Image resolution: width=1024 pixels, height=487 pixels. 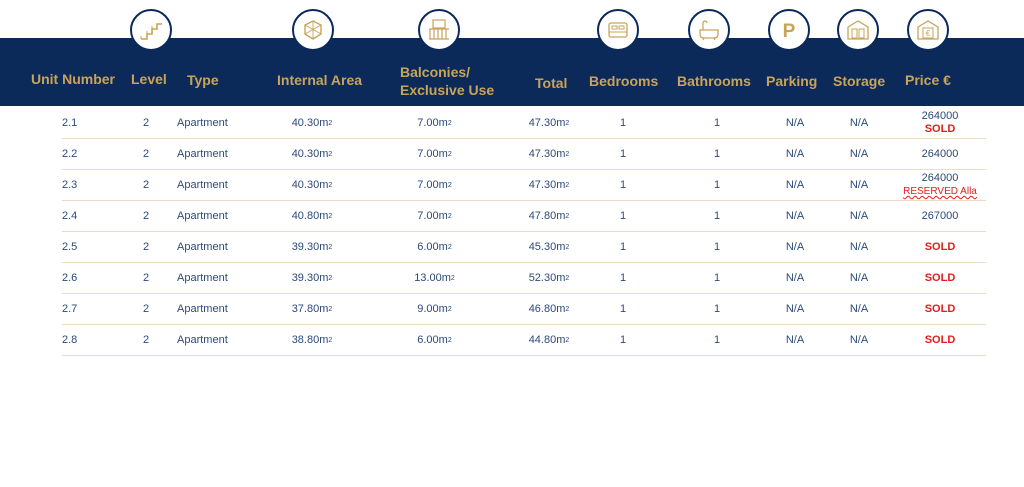 What do you see at coordinates (320, 80) in the screenshot?
I see `col-header-internal-area: Internal Area` at bounding box center [320, 80].